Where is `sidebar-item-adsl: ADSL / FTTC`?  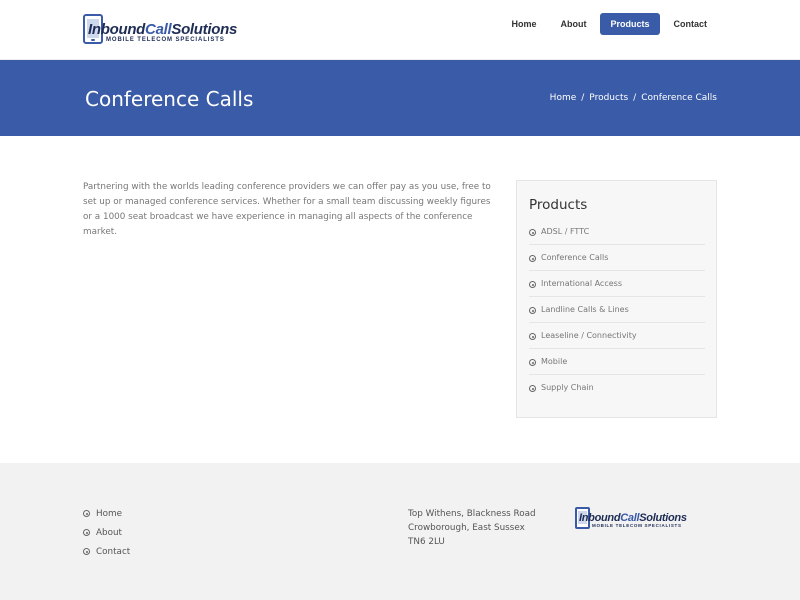
sidebar-item-adsl: ADSL / FTTC is located at coordinates (617, 232).